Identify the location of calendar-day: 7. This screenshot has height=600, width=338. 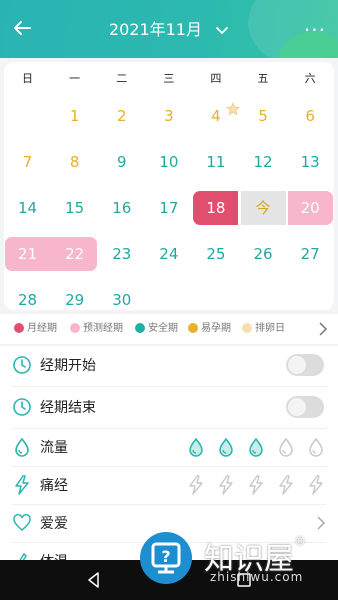
(27, 162).